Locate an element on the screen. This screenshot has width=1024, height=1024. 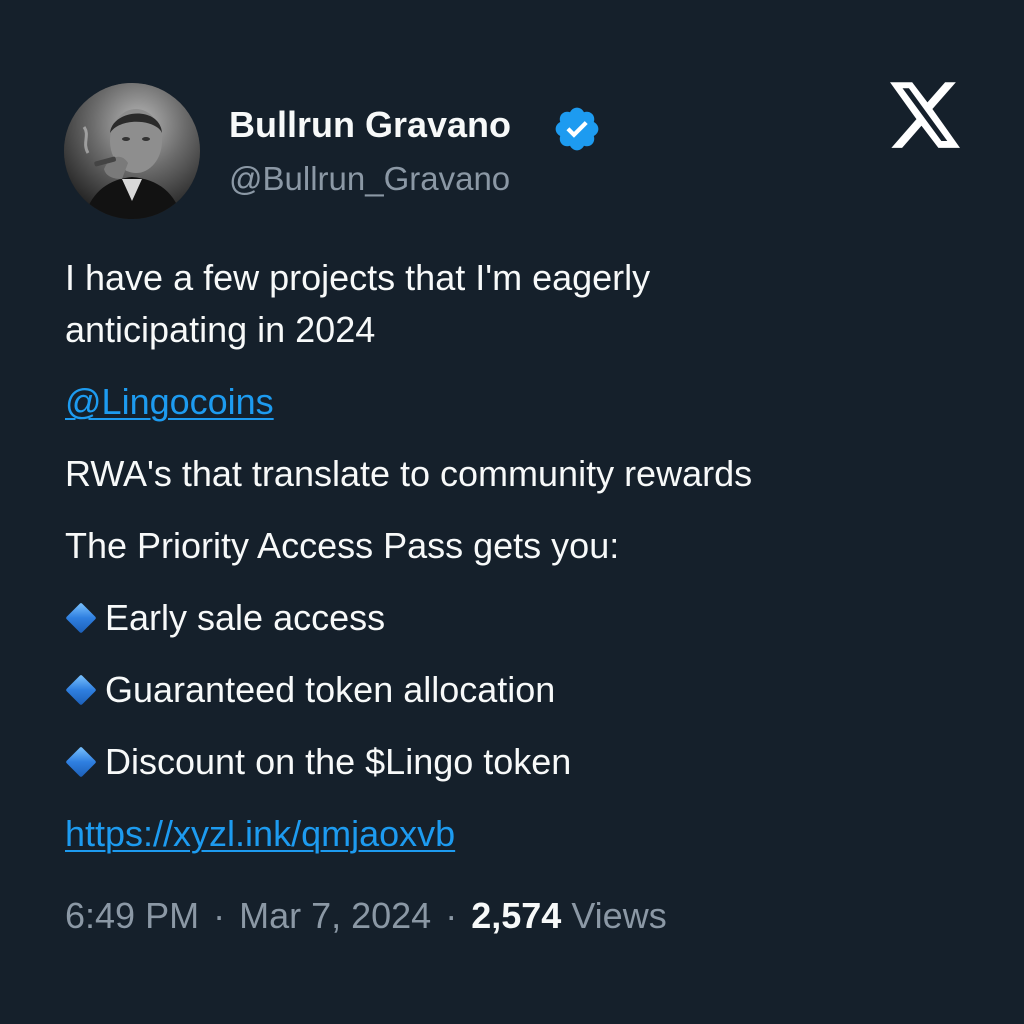
tweet-date: Mar 7, 2024 is located at coordinates (335, 915).